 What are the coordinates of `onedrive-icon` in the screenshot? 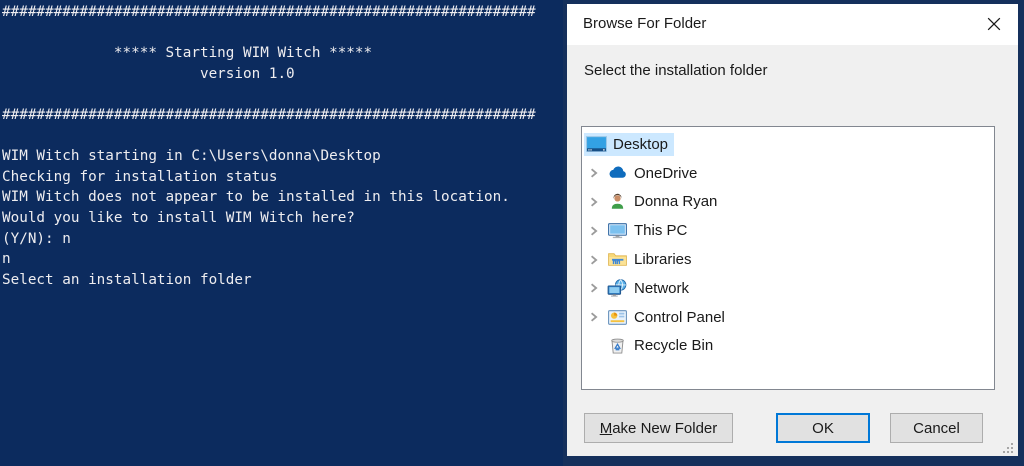 It's located at (617, 173).